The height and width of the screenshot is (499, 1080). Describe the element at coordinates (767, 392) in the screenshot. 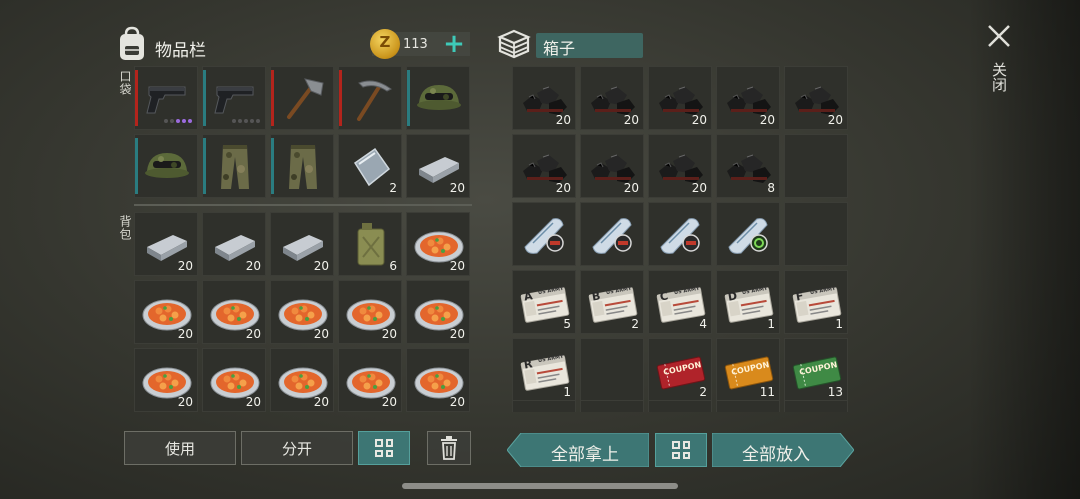

I see `item-count: 11` at that location.